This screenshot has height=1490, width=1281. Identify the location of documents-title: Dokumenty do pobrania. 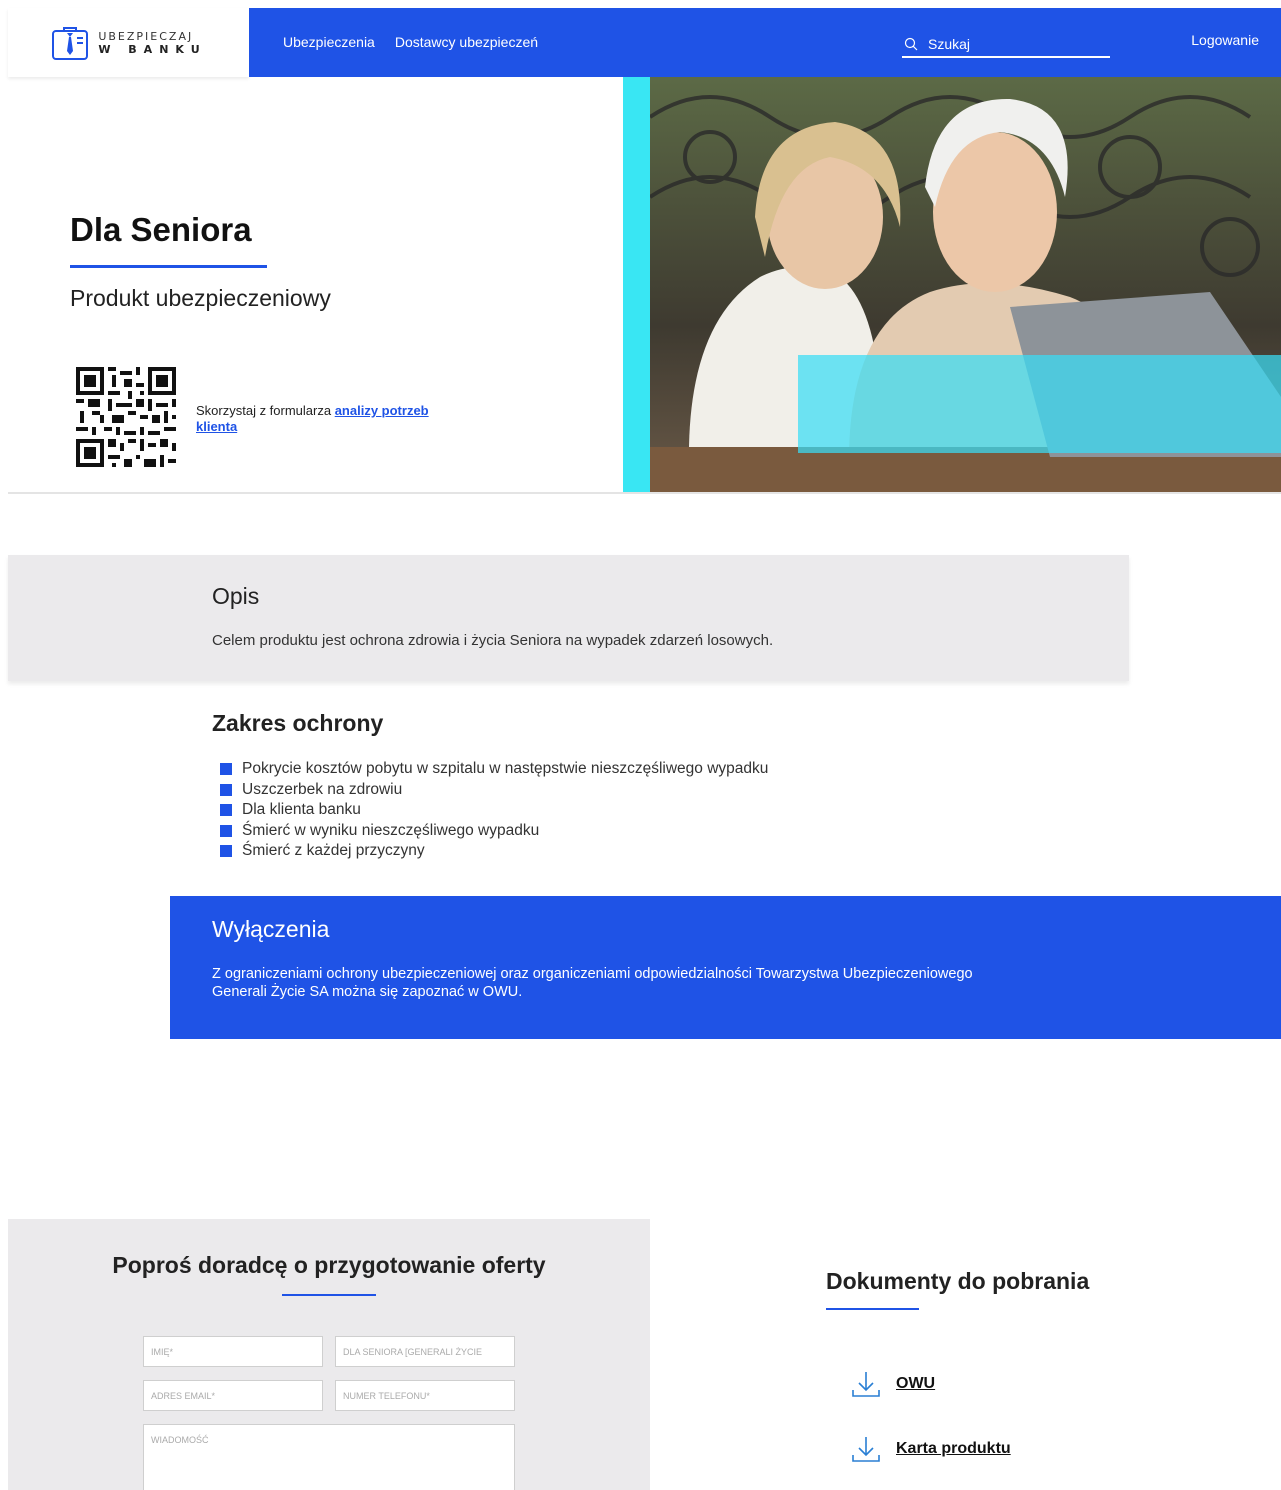
(958, 1281).